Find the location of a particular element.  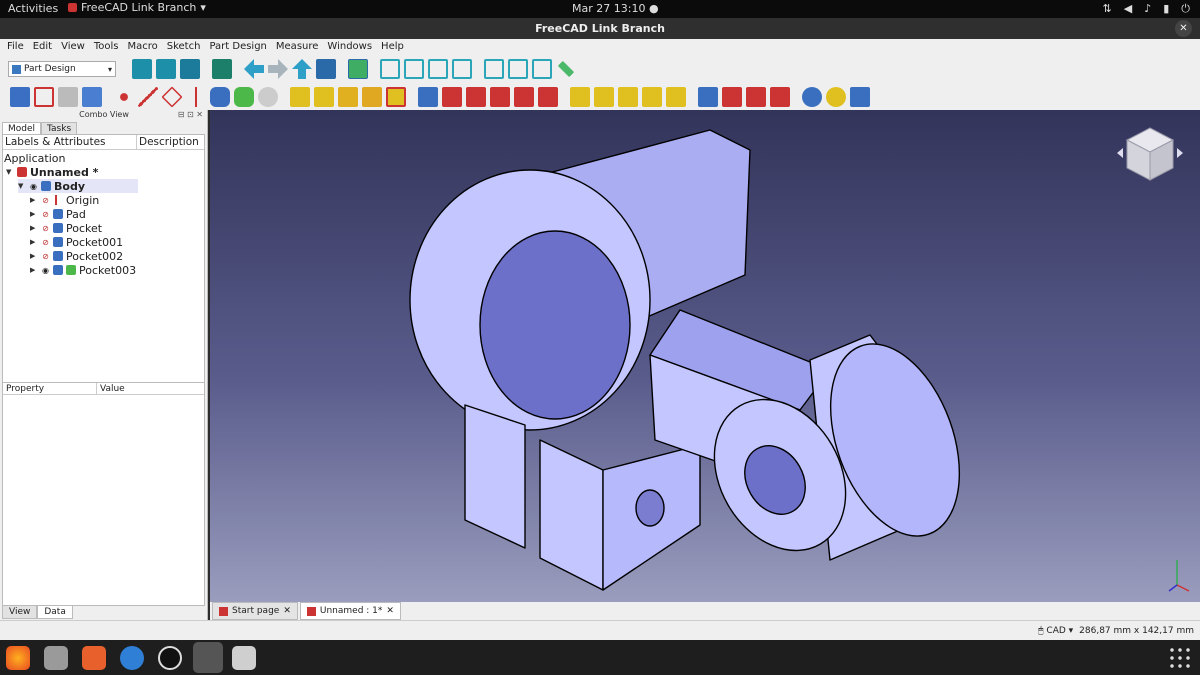

view-front-icon is located at coordinates (414, 69).